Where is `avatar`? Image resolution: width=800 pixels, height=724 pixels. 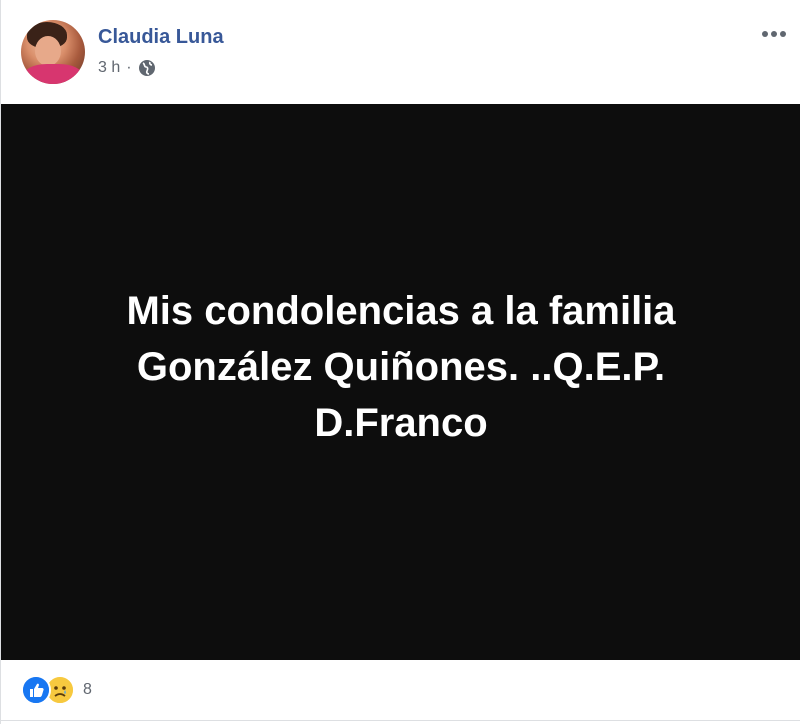 avatar is located at coordinates (53, 52).